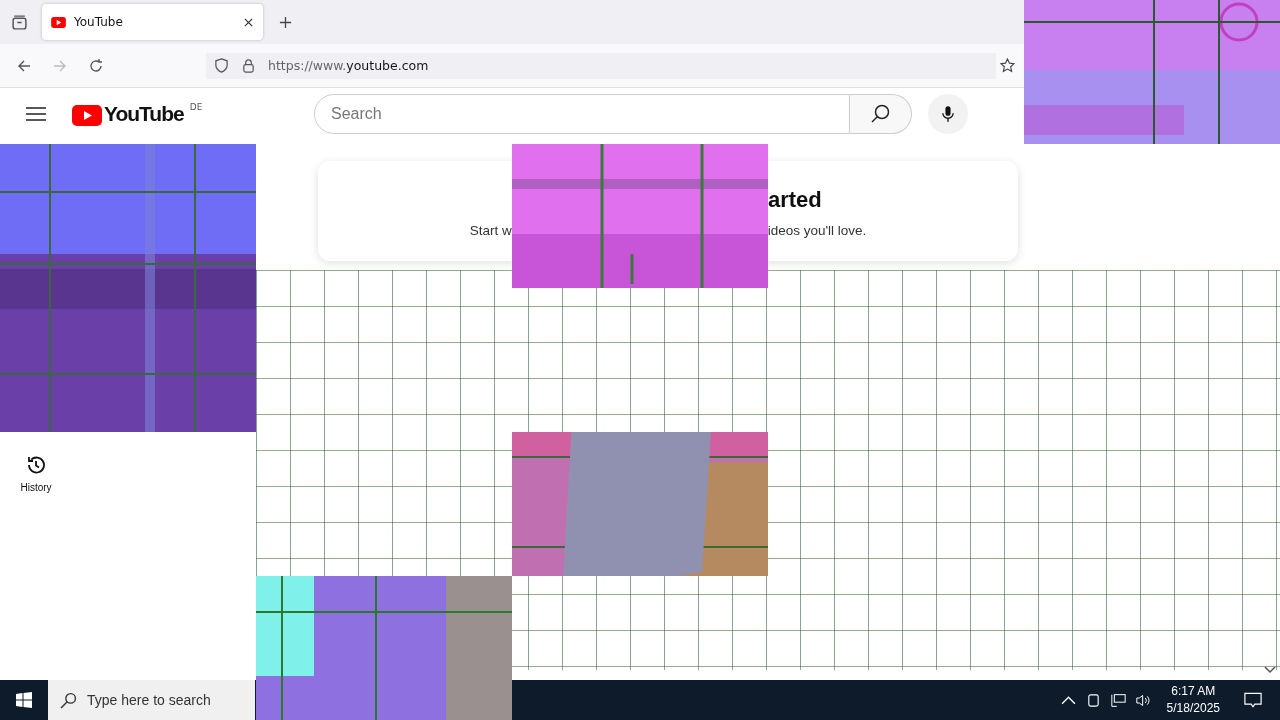  I want to click on address-bar: https://www.youtube.com, so click(601, 65).